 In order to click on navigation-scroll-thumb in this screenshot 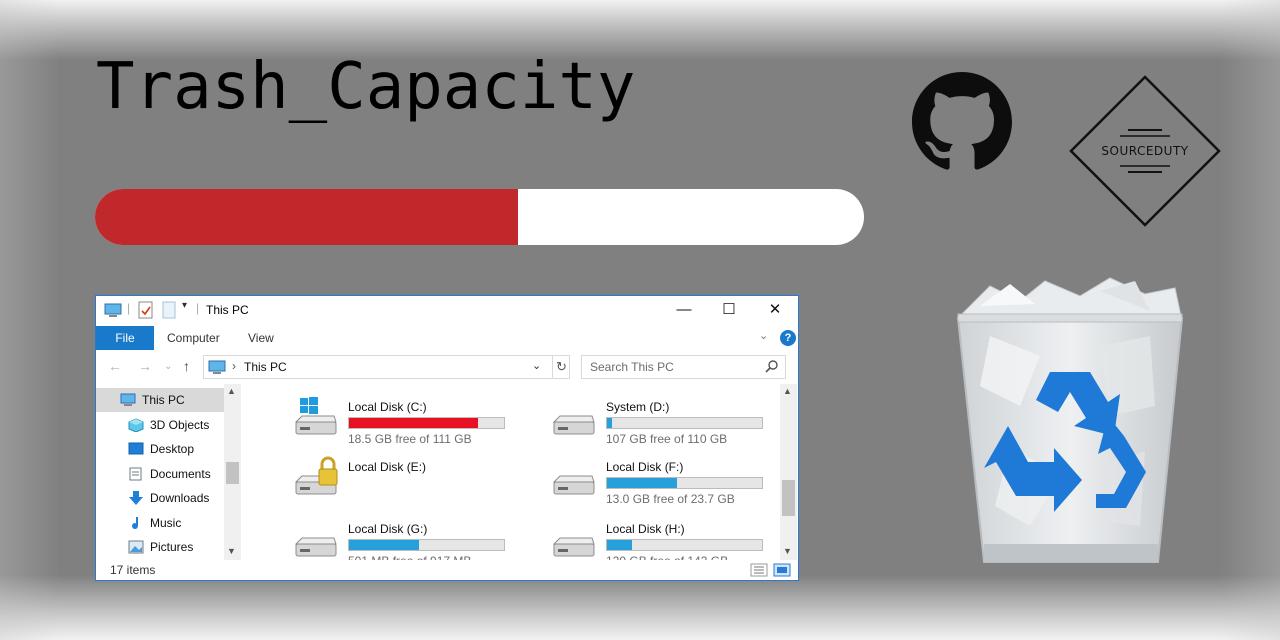, I will do `click(232, 473)`.